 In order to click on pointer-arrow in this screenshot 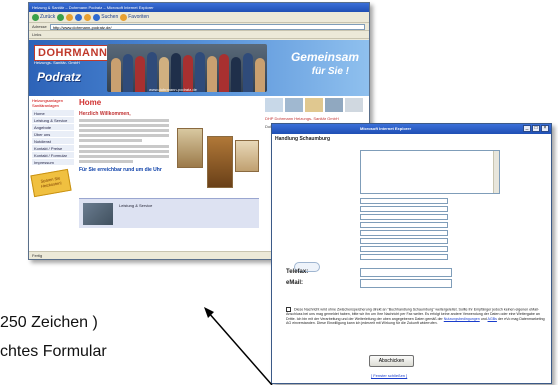, I will do `click(238, 346)`.